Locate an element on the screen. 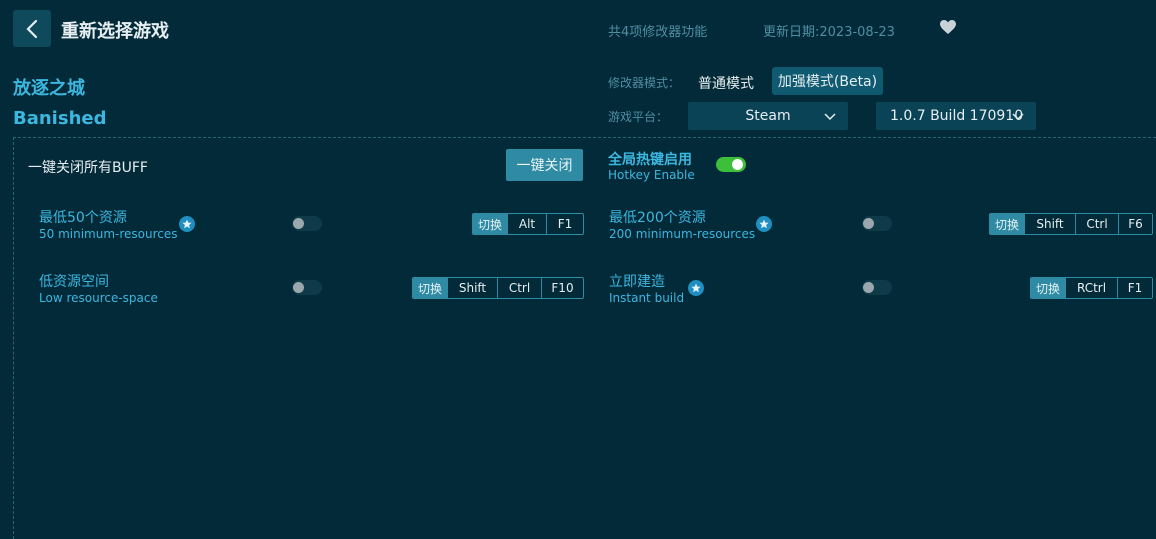 The height and width of the screenshot is (539, 1156). hotkey-group: 切换 Shift Ctrl F6 is located at coordinates (1071, 224).